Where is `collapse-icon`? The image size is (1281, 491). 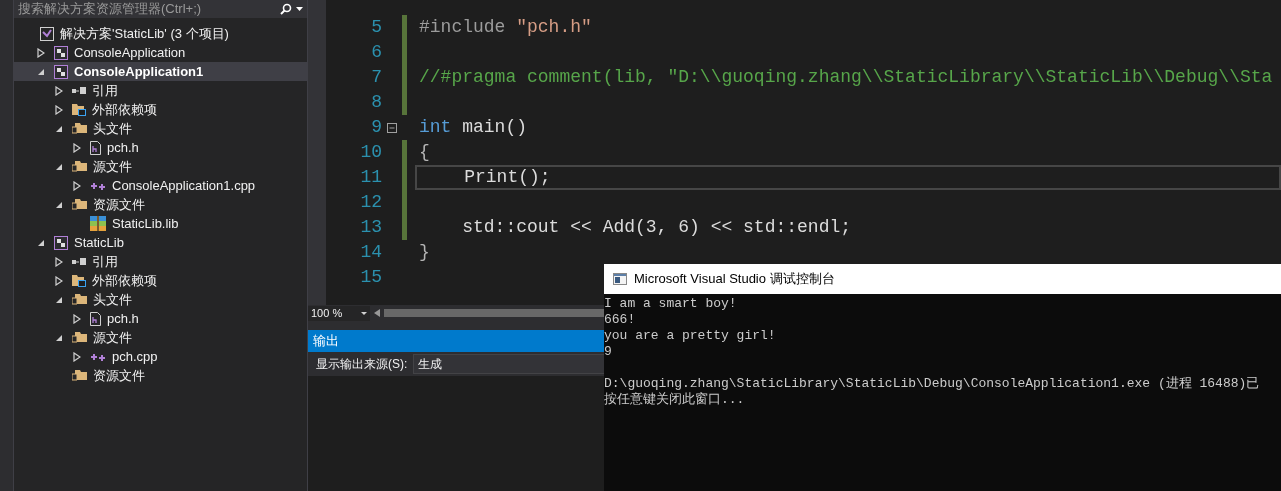
collapse-icon is located at coordinates (392, 127).